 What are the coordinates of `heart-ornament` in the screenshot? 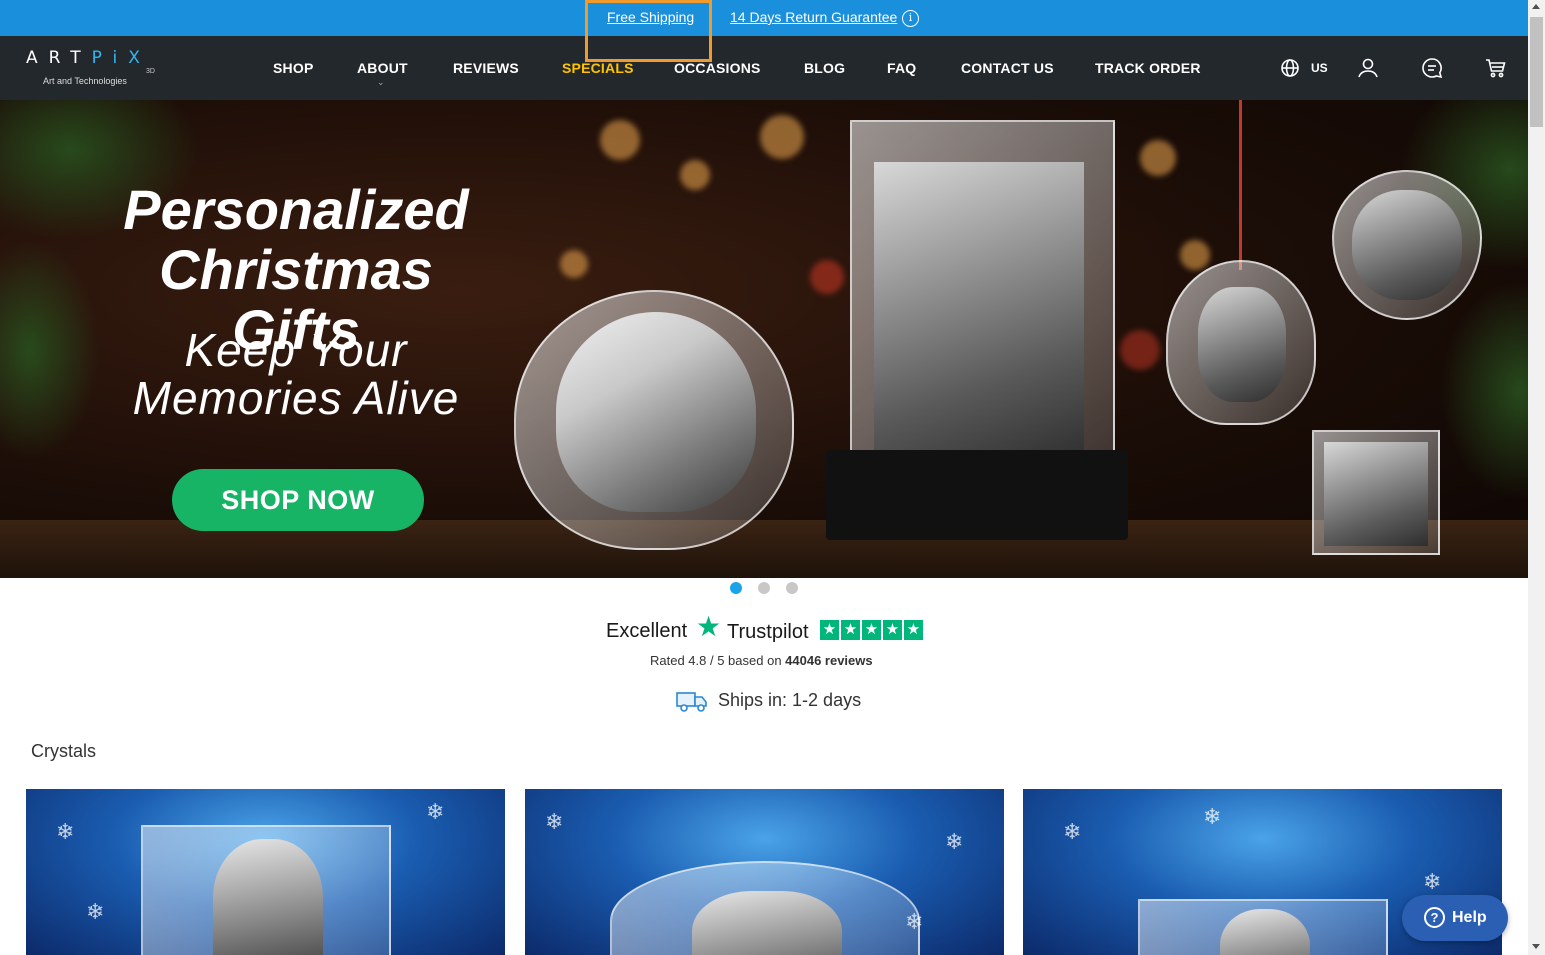 It's located at (1407, 245).